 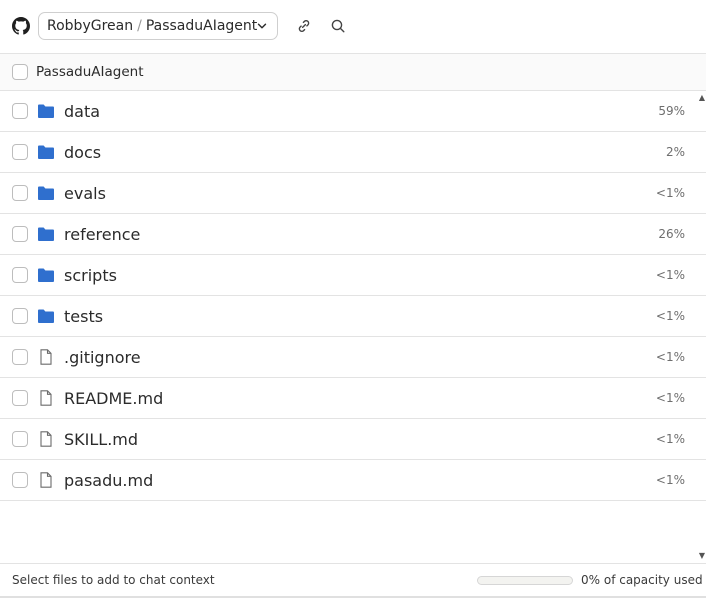 I want to click on file-row: README.md <1%, so click(x=353, y=398).